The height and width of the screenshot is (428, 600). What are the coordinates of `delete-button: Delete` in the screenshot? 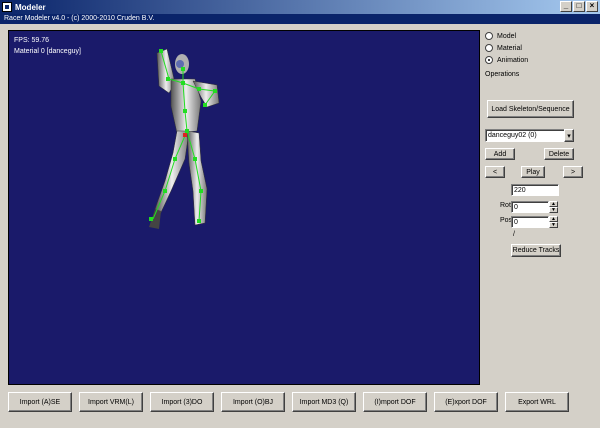 It's located at (559, 154).